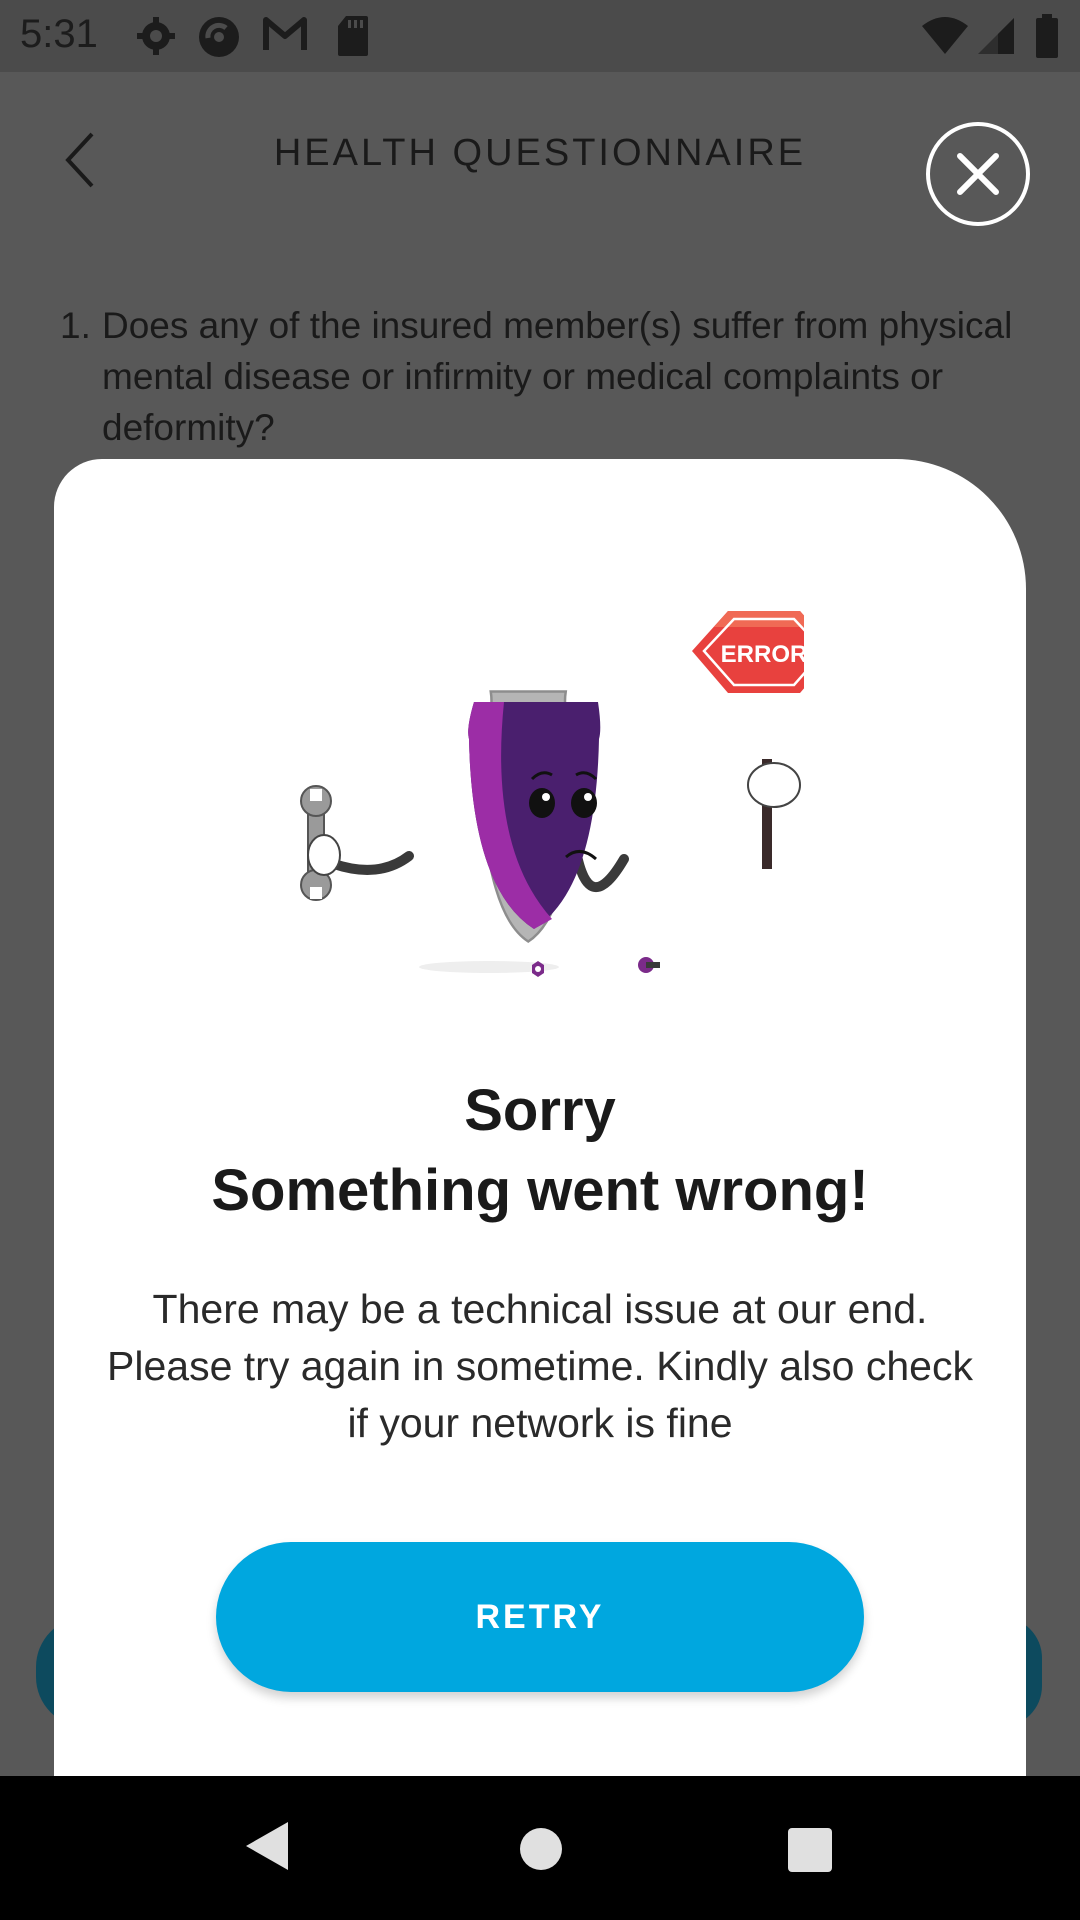  I want to click on settings-icon, so click(156, 38).